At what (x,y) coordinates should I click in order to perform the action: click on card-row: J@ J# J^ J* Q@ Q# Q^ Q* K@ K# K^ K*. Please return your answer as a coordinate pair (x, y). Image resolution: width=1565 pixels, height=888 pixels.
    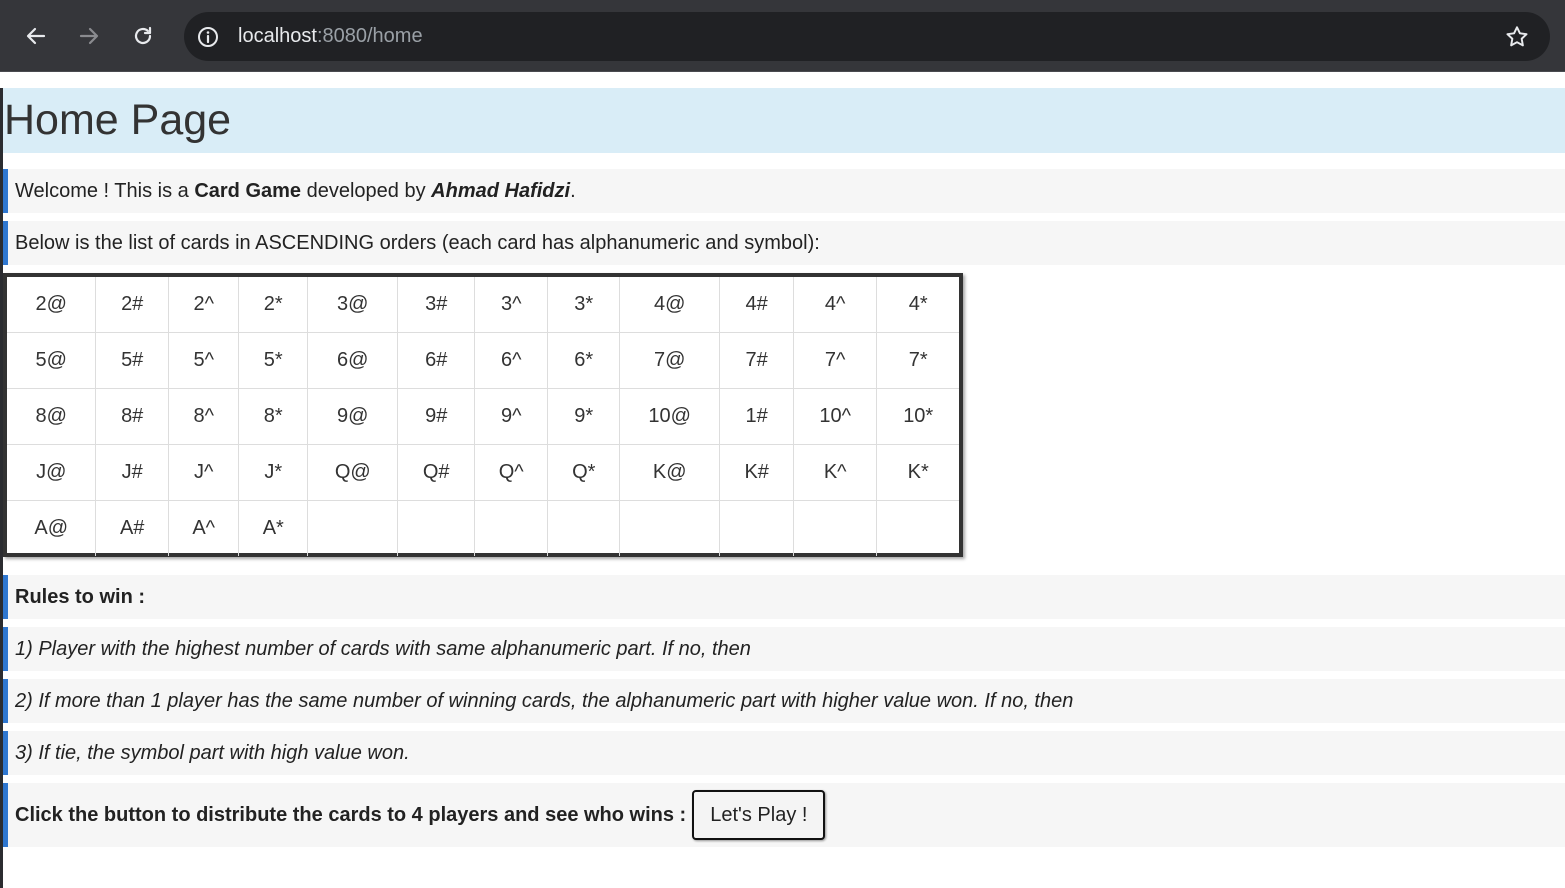
    Looking at the image, I should click on (483, 472).